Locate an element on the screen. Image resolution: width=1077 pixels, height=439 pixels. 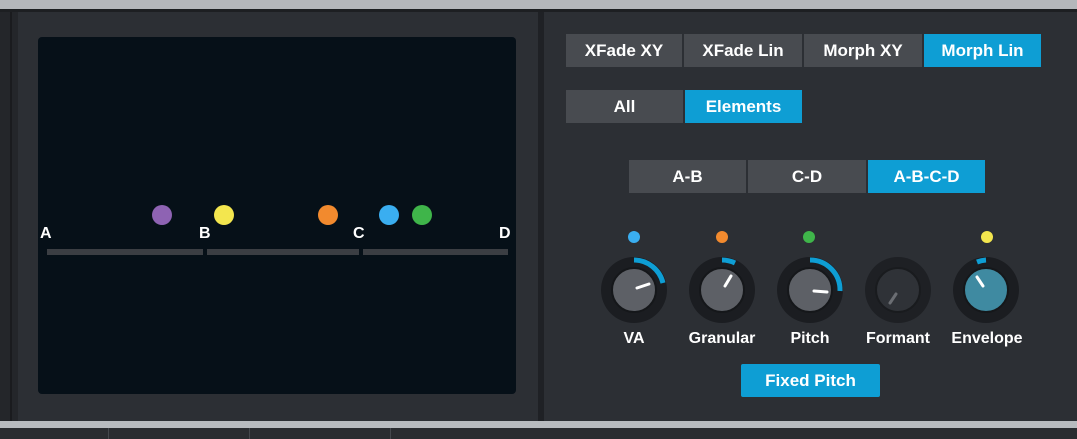
envelope-knob is located at coordinates (986, 290).